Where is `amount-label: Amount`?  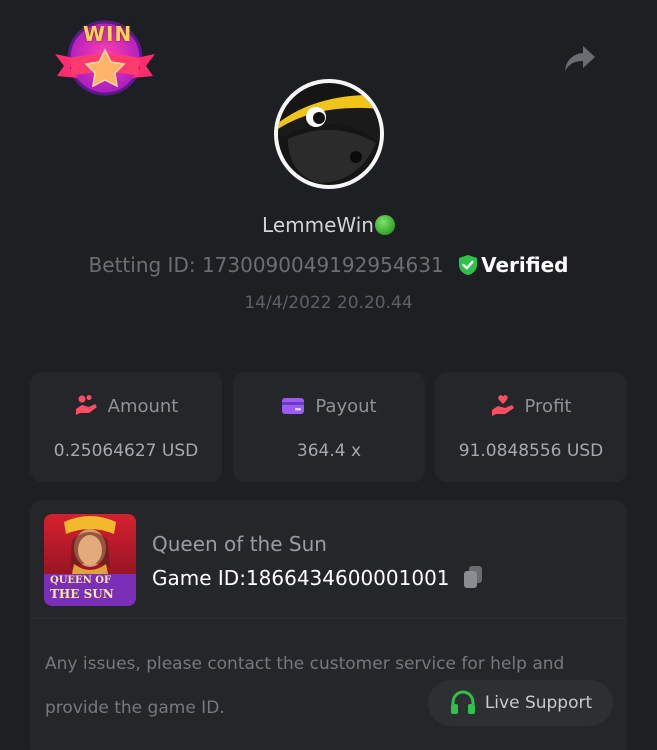
amount-label: Amount is located at coordinates (143, 406).